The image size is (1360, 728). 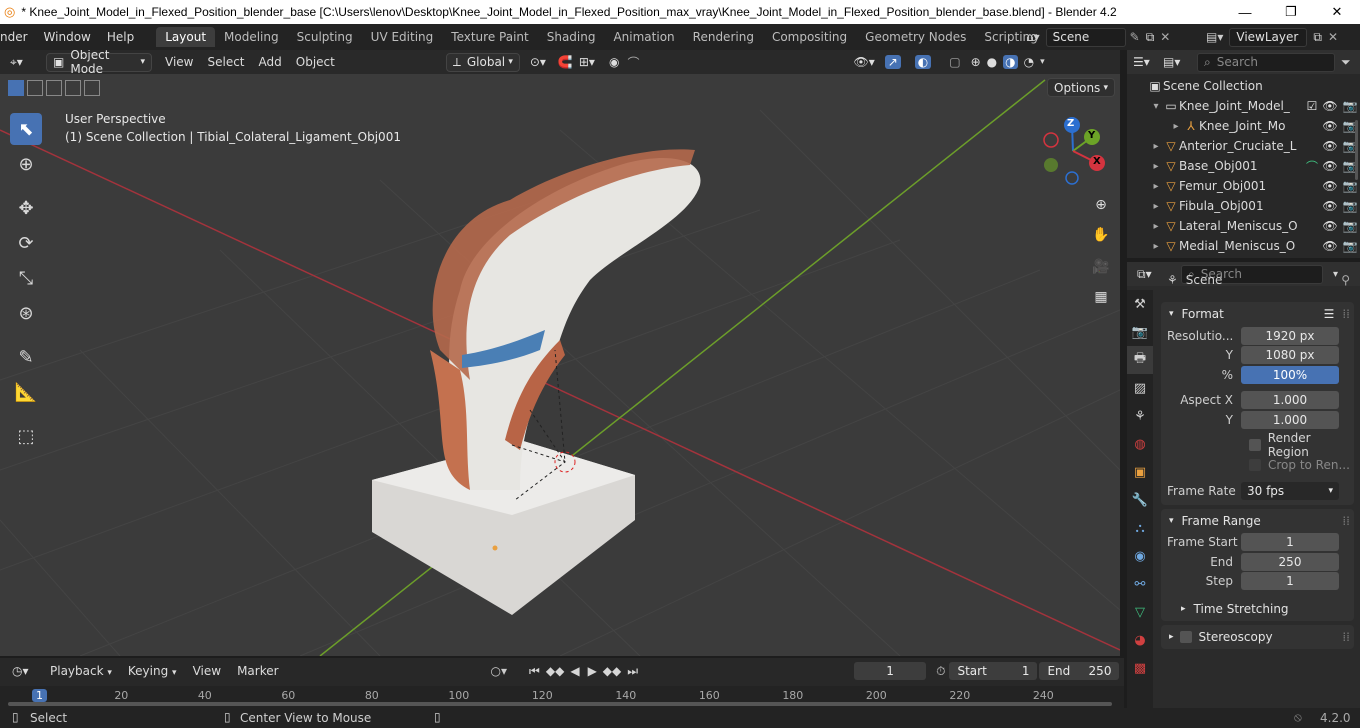 I want to click on menu-render: nder, so click(x=18, y=37).